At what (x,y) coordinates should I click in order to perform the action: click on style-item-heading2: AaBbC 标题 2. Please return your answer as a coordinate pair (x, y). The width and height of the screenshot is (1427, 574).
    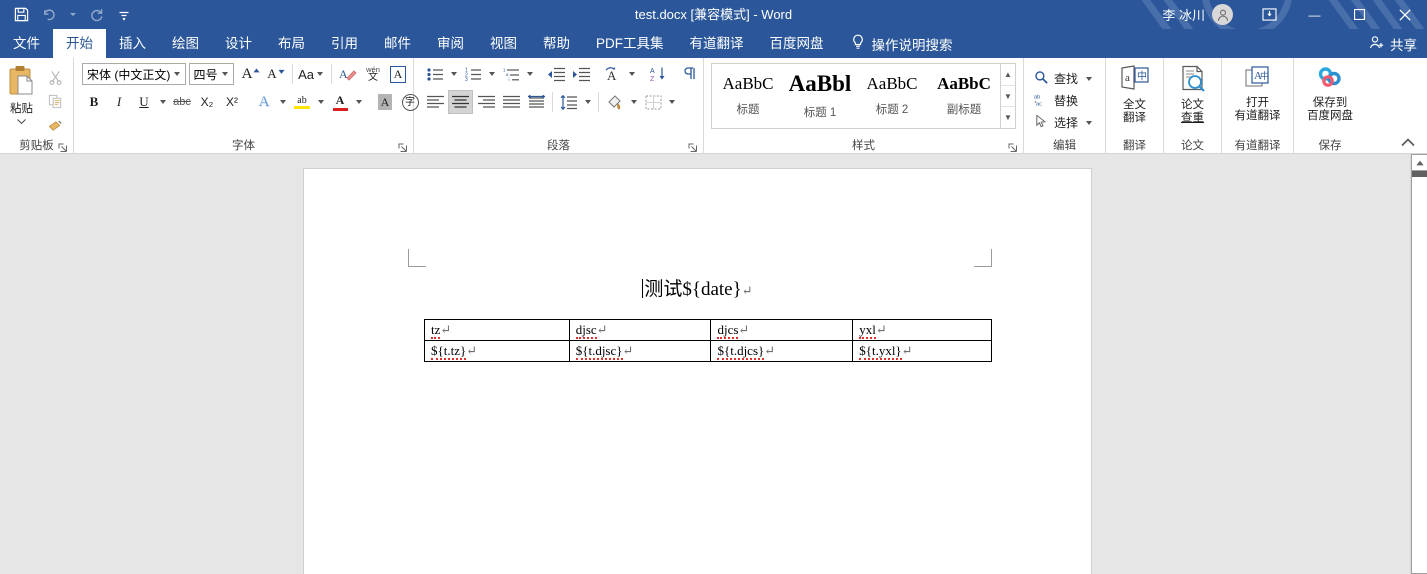
    Looking at the image, I should click on (892, 96).